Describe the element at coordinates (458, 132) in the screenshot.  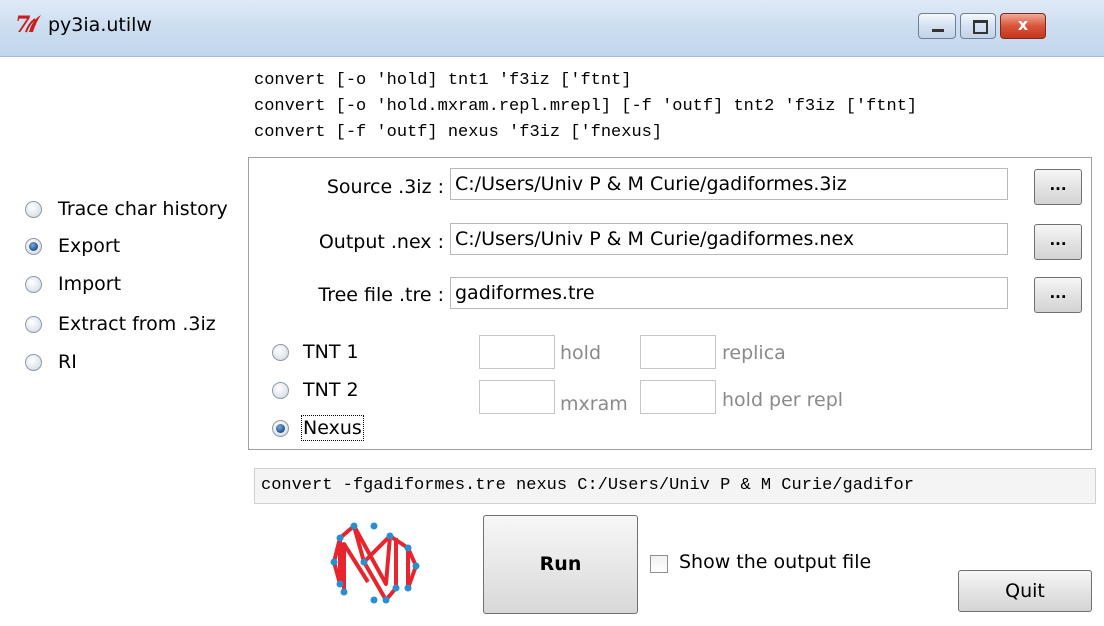
I see `usage-line: convert [-f 'outf] nexus 'f3iz ['fnexus]` at that location.